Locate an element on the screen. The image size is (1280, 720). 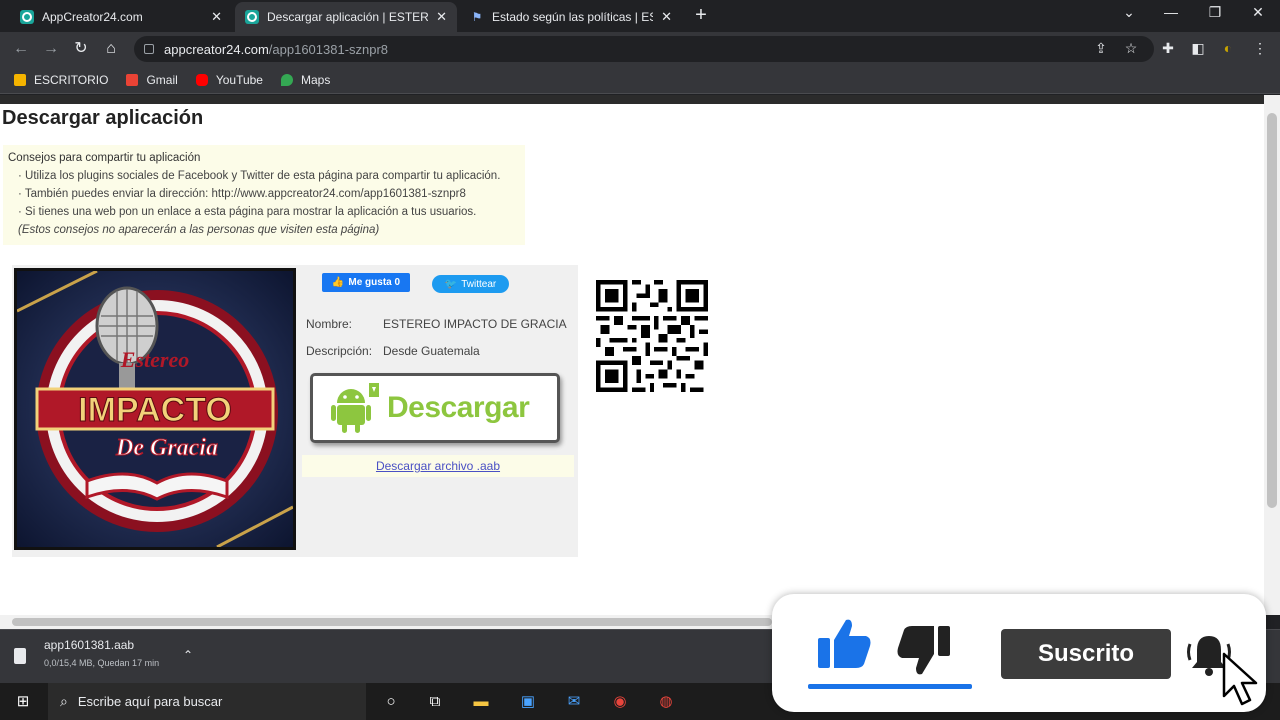
tab-search-icon: ⌄ is located at coordinates (1129, 12).